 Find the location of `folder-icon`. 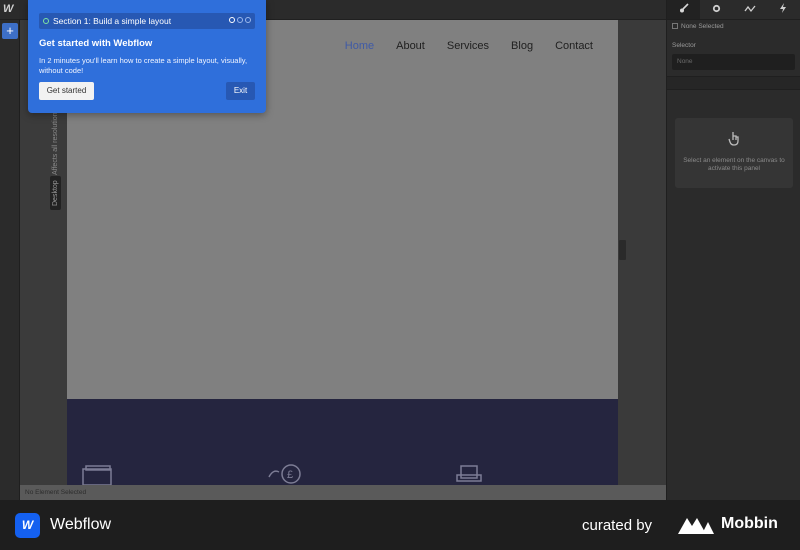

folder-icon is located at coordinates (98, 475).